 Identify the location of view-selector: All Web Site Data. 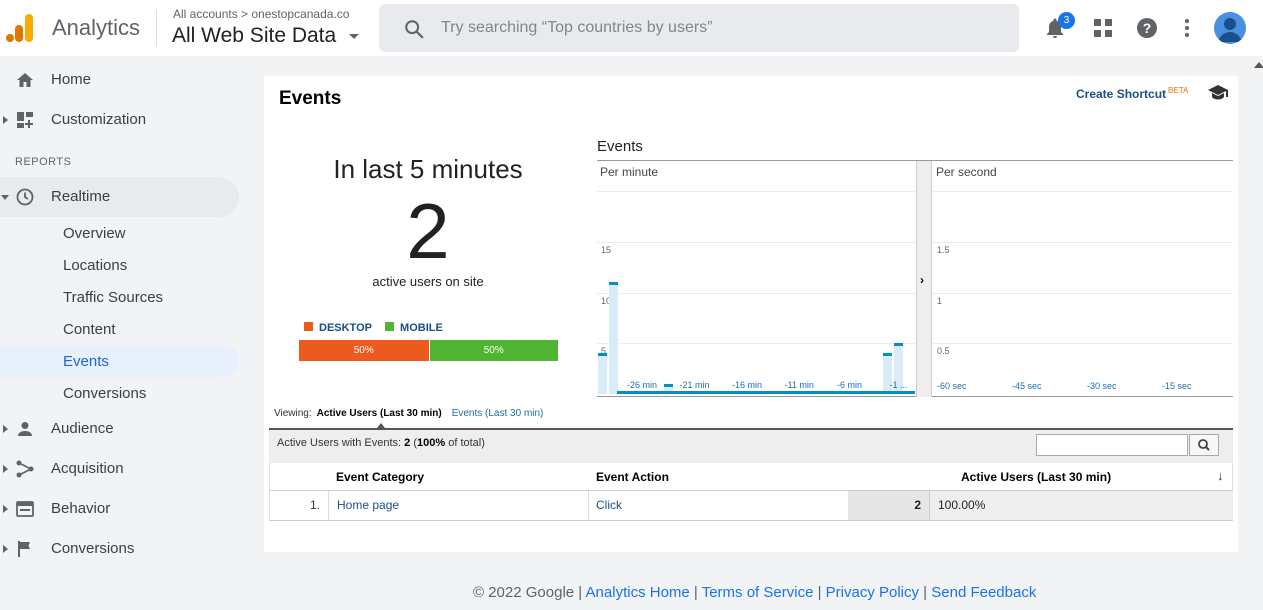
(254, 36).